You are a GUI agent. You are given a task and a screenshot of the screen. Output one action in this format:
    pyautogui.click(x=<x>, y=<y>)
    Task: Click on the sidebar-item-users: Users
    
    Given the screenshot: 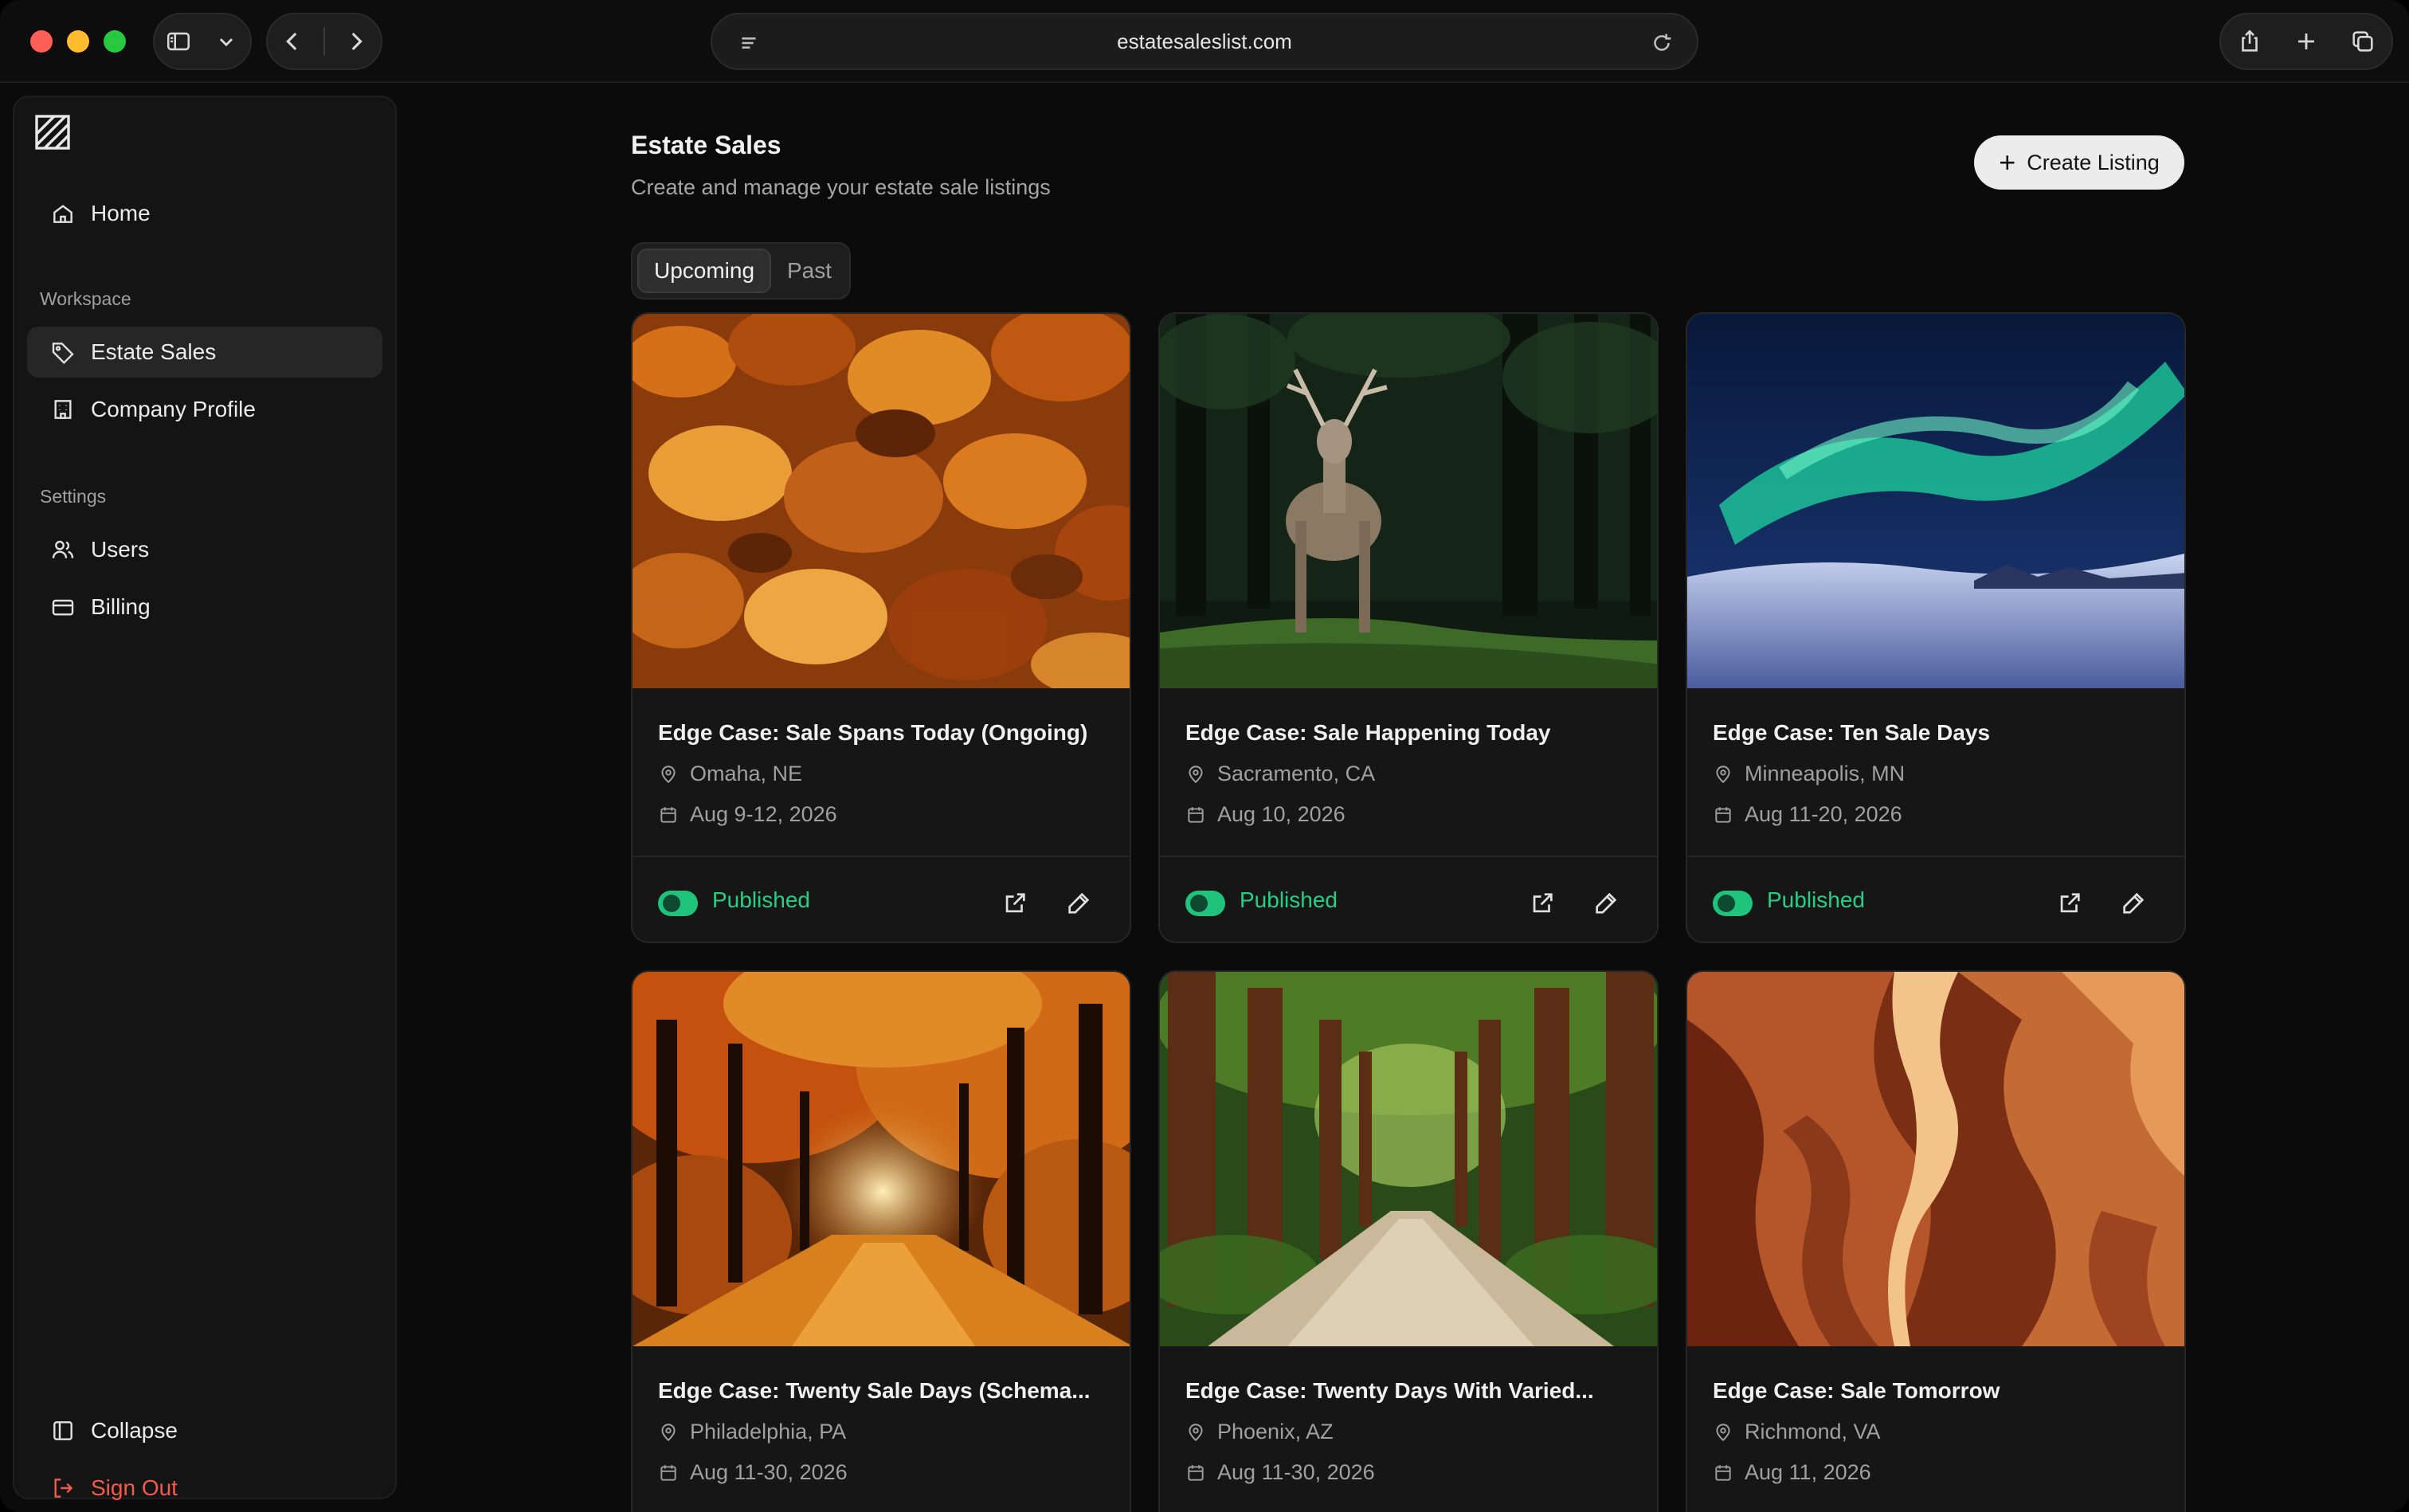 What is the action you would take?
    pyautogui.click(x=204, y=549)
    